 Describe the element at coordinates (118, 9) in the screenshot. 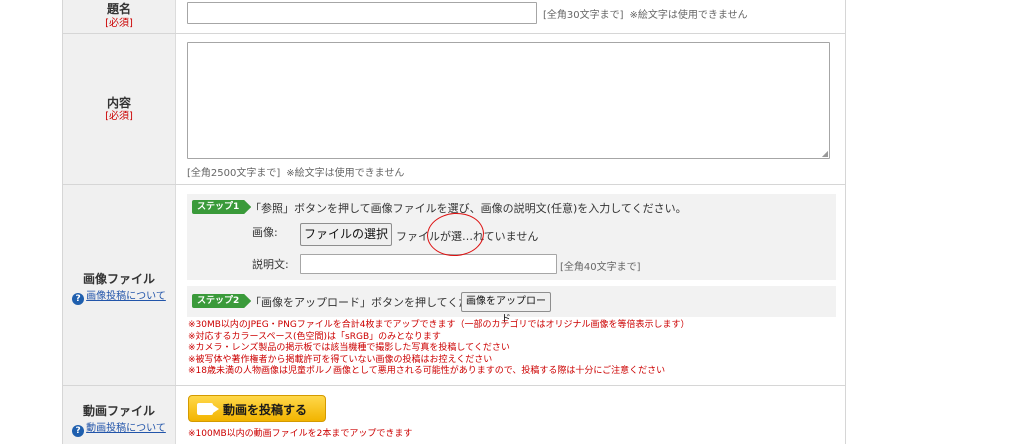

I see `title-label: 題名` at that location.